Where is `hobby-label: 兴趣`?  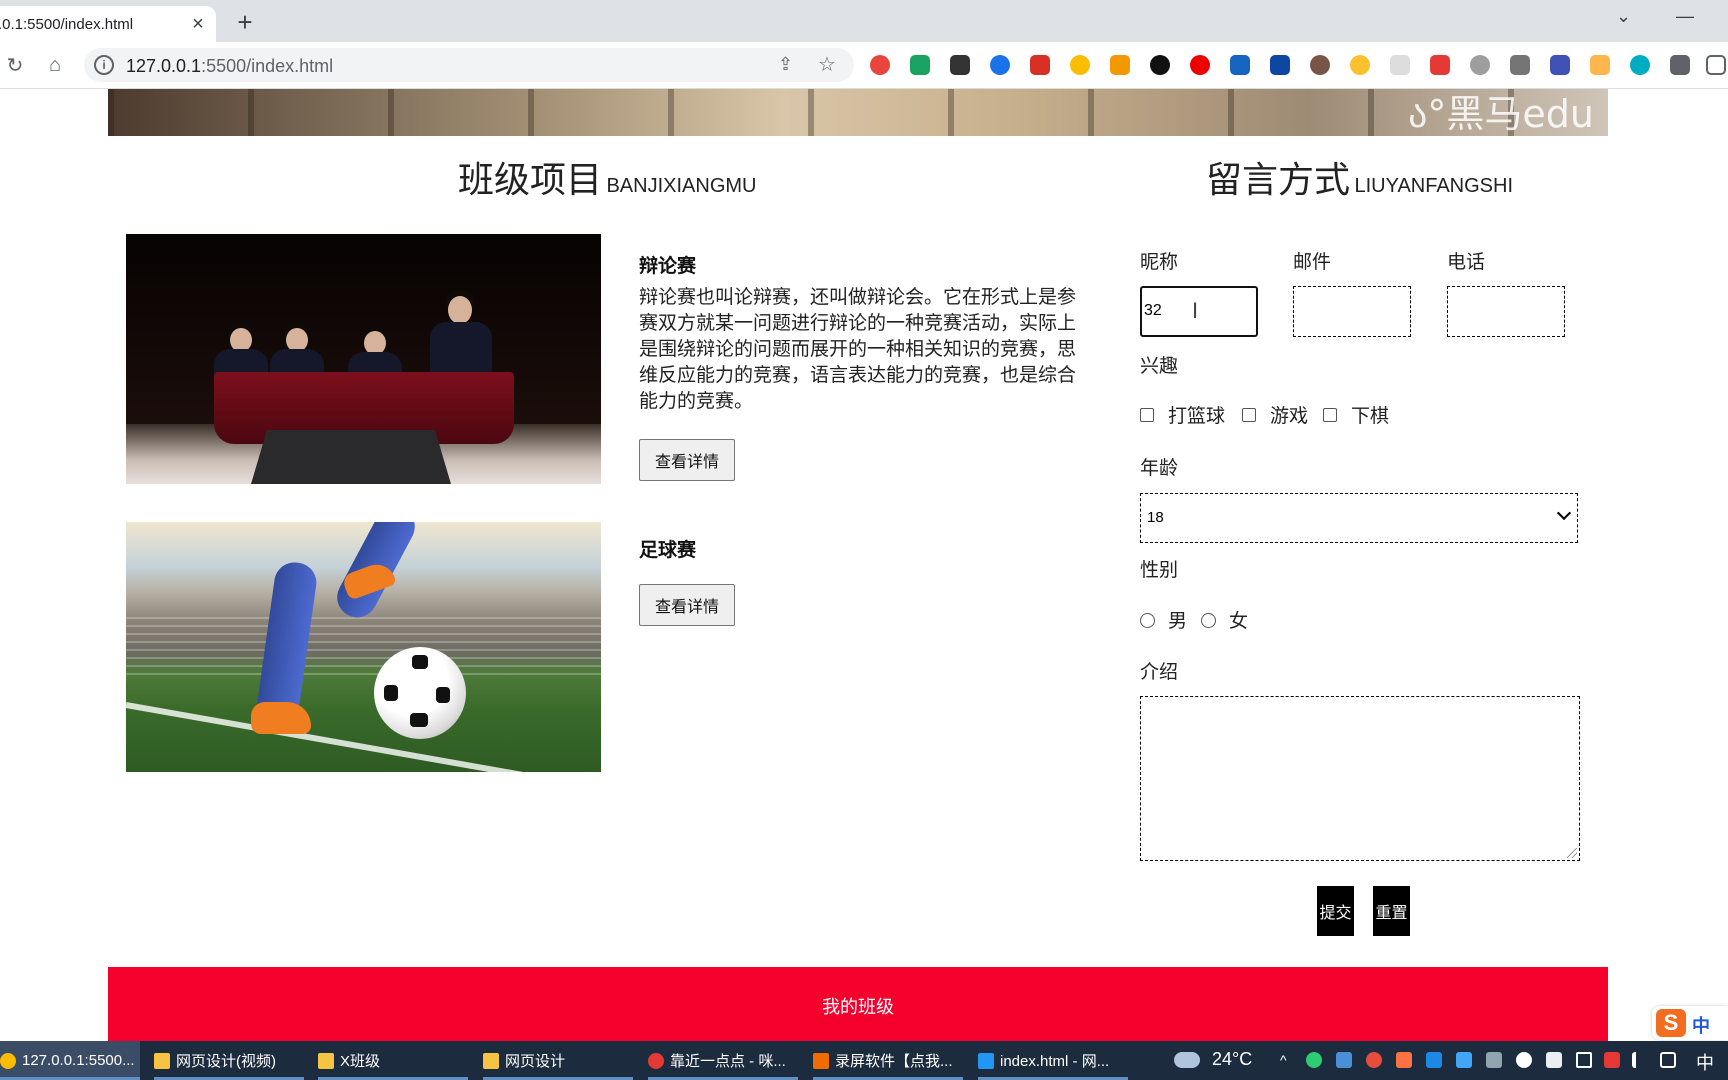 hobby-label: 兴趣 is located at coordinates (1159, 366).